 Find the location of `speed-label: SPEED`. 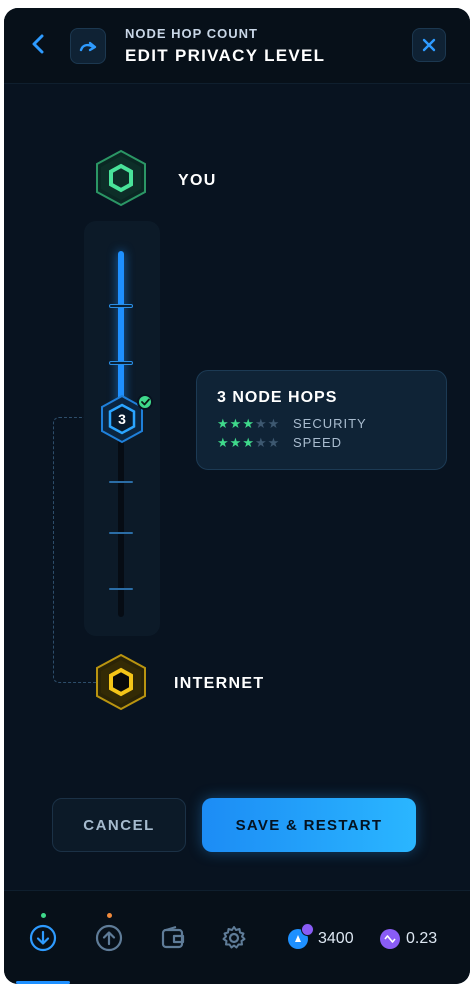

speed-label: SPEED is located at coordinates (318, 442).